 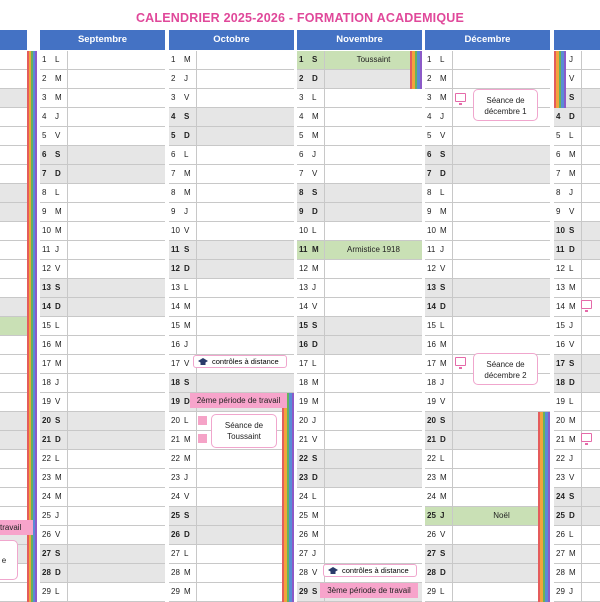 I want to click on day-row: 23 M, so click(x=488, y=478).